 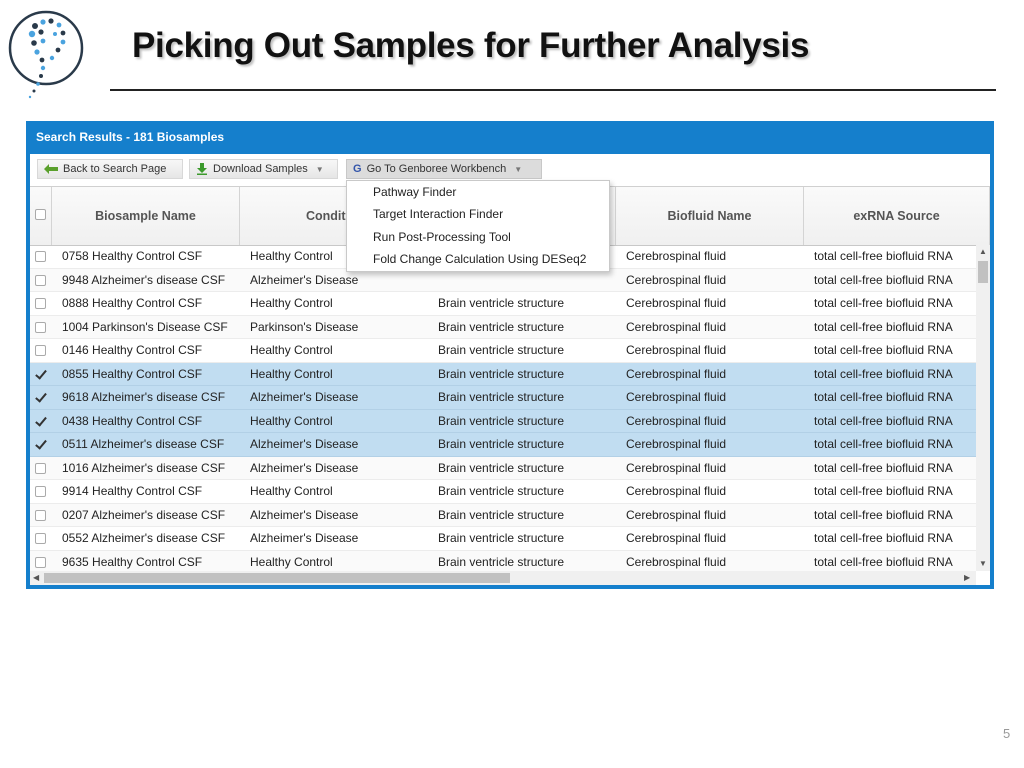 I want to click on cell-biosample-name: 0511 Alzheimer's disease CSF, so click(x=143, y=444).